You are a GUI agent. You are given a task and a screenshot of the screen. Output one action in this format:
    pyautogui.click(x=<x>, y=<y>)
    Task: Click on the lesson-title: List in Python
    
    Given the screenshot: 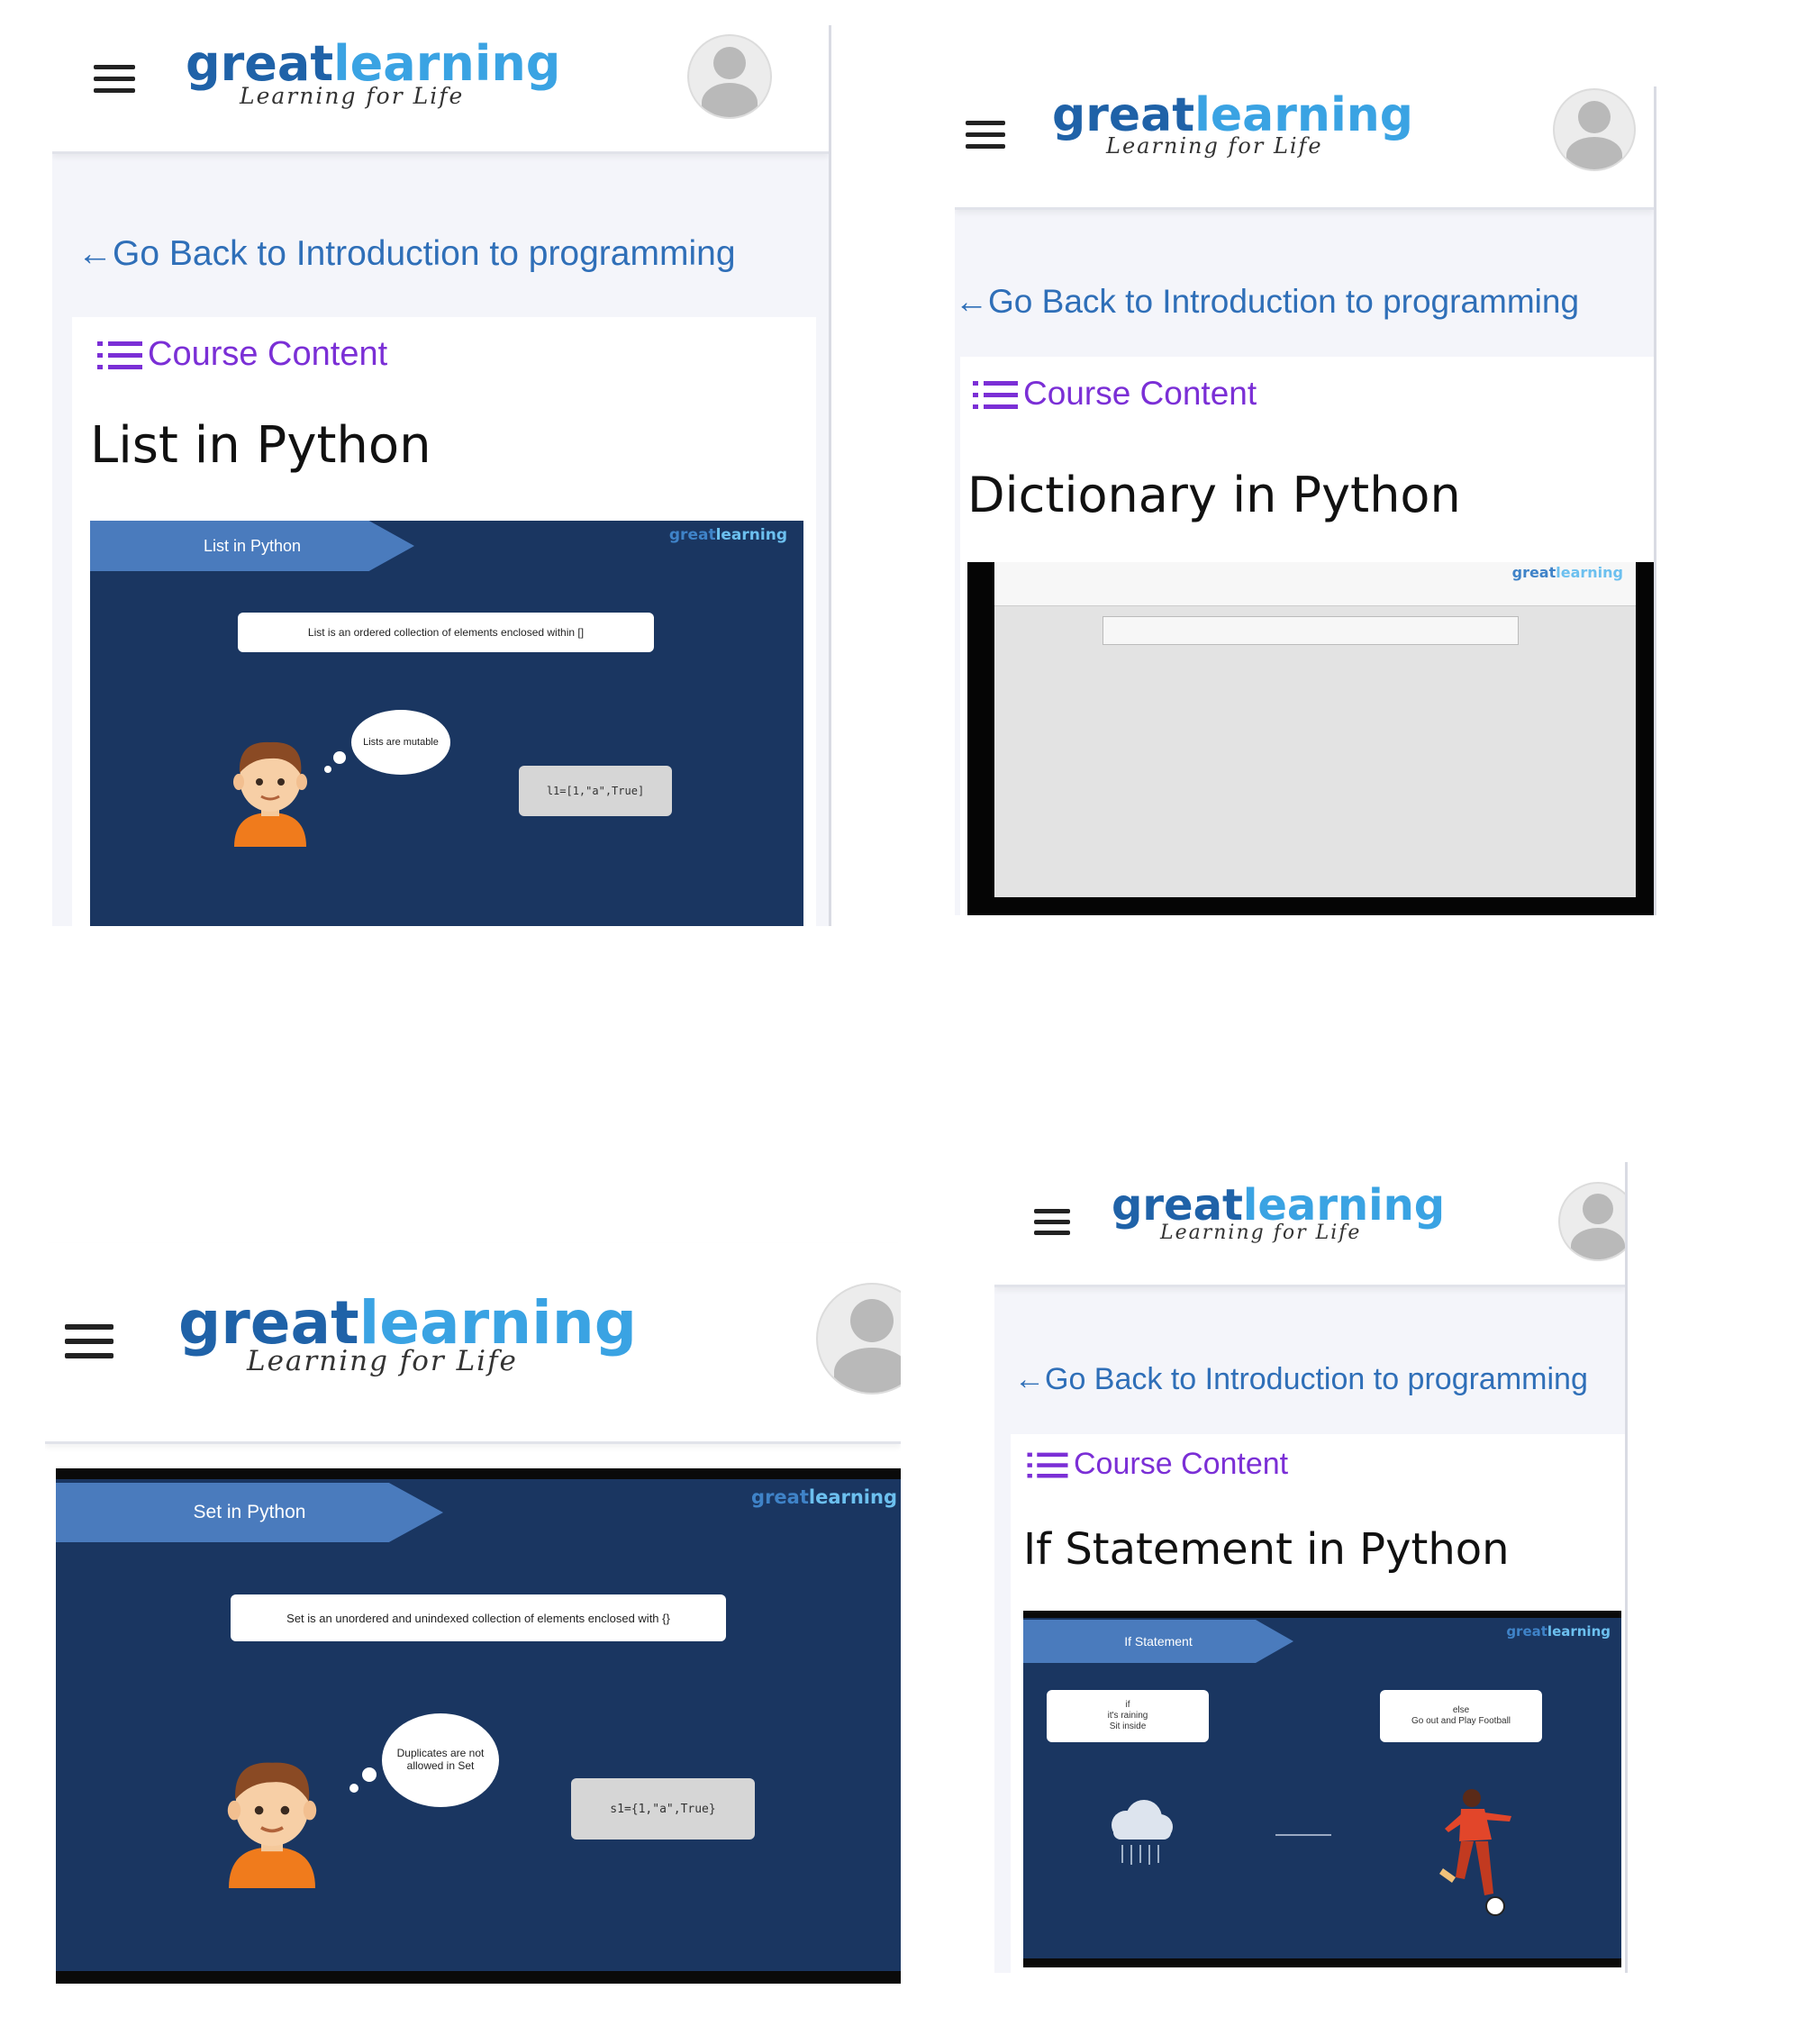 What is the action you would take?
    pyautogui.click(x=260, y=445)
    